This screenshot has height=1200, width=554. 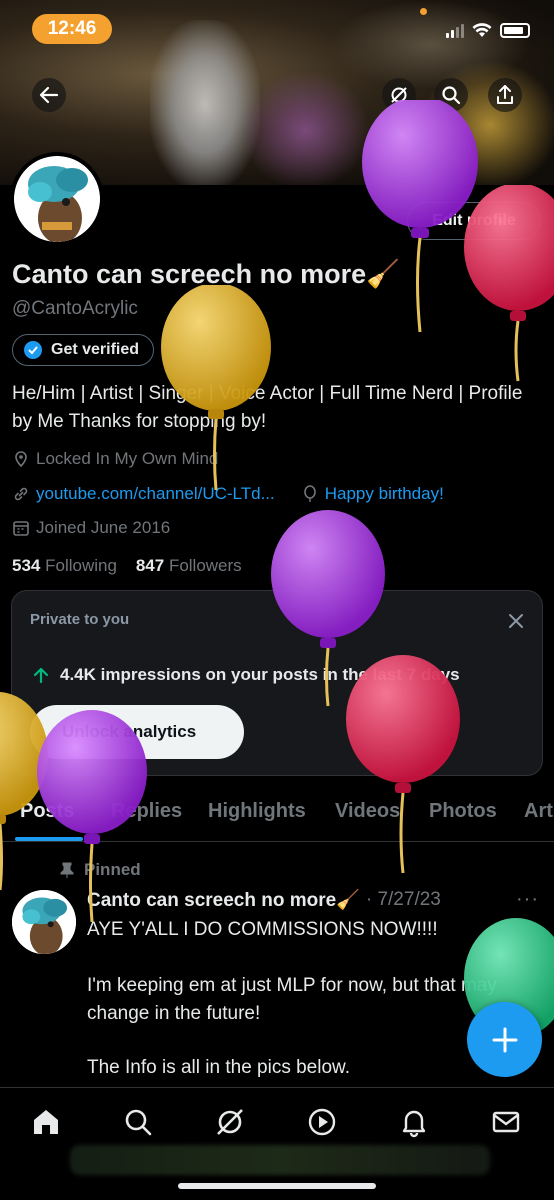 I want to click on followers-link: 847 Followers, so click(x=189, y=565).